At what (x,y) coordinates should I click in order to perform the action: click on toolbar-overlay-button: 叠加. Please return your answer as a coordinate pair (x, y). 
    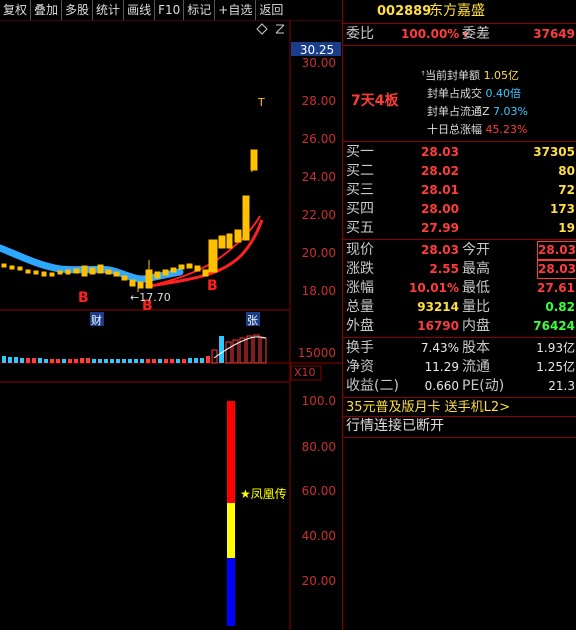
    Looking at the image, I should click on (47, 10).